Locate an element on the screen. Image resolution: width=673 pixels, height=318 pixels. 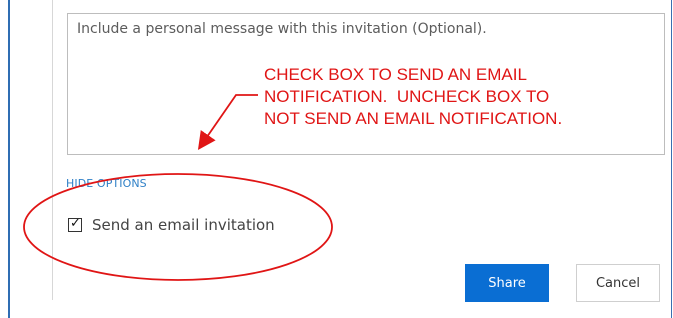
cancel-button: Cancel is located at coordinates (618, 283).